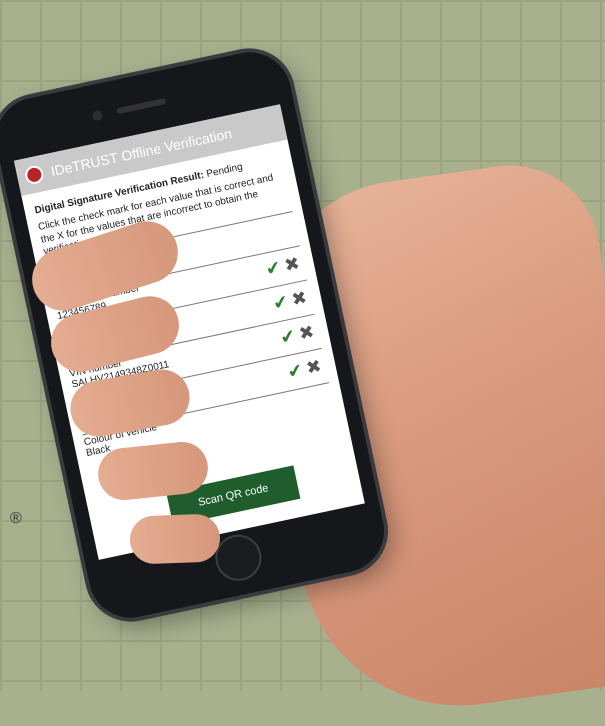 This screenshot has height=726, width=605. I want to click on app-logo, so click(34, 175).